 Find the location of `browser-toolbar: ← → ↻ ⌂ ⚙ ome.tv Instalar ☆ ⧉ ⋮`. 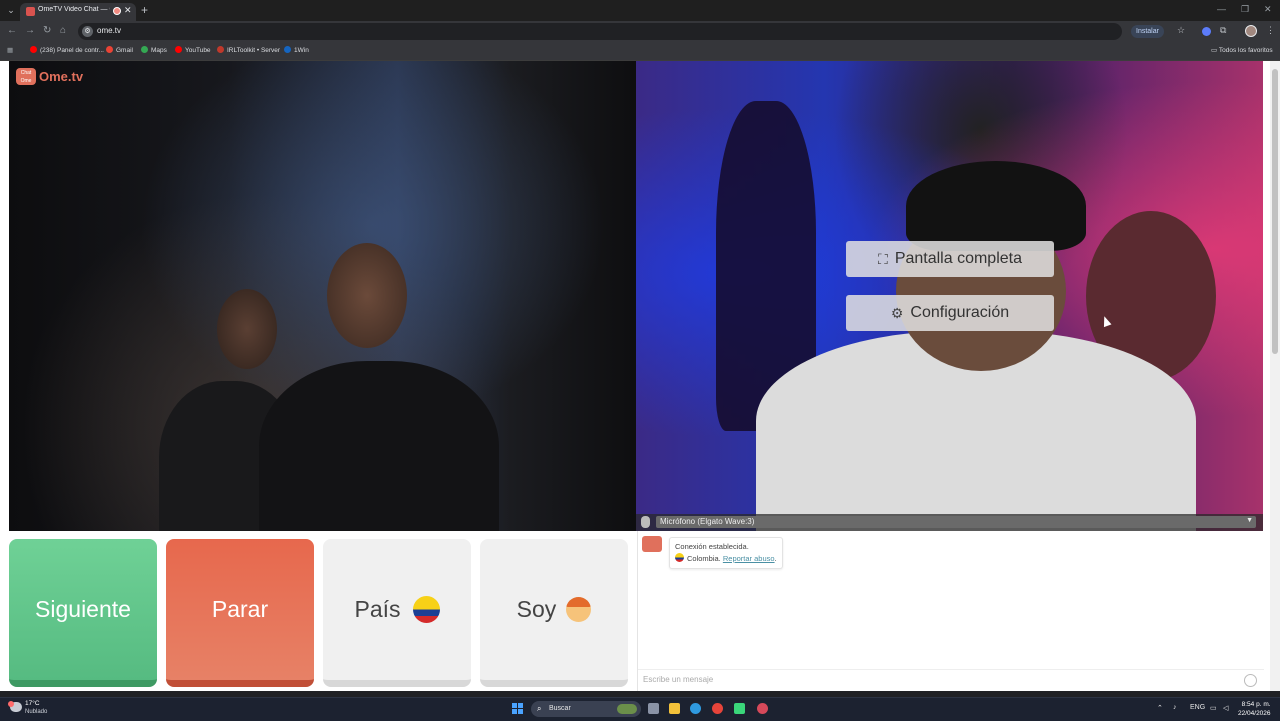

browser-toolbar: ← → ↻ ⌂ ⚙ ome.tv Instalar ☆ ⧉ ⋮ is located at coordinates (640, 31).